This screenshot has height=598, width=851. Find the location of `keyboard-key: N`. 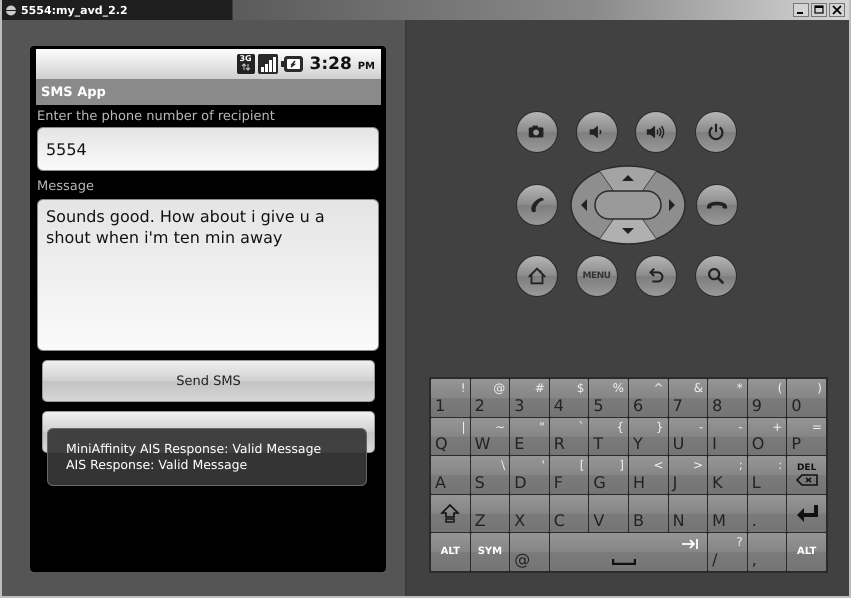

keyboard-key: N is located at coordinates (688, 513).